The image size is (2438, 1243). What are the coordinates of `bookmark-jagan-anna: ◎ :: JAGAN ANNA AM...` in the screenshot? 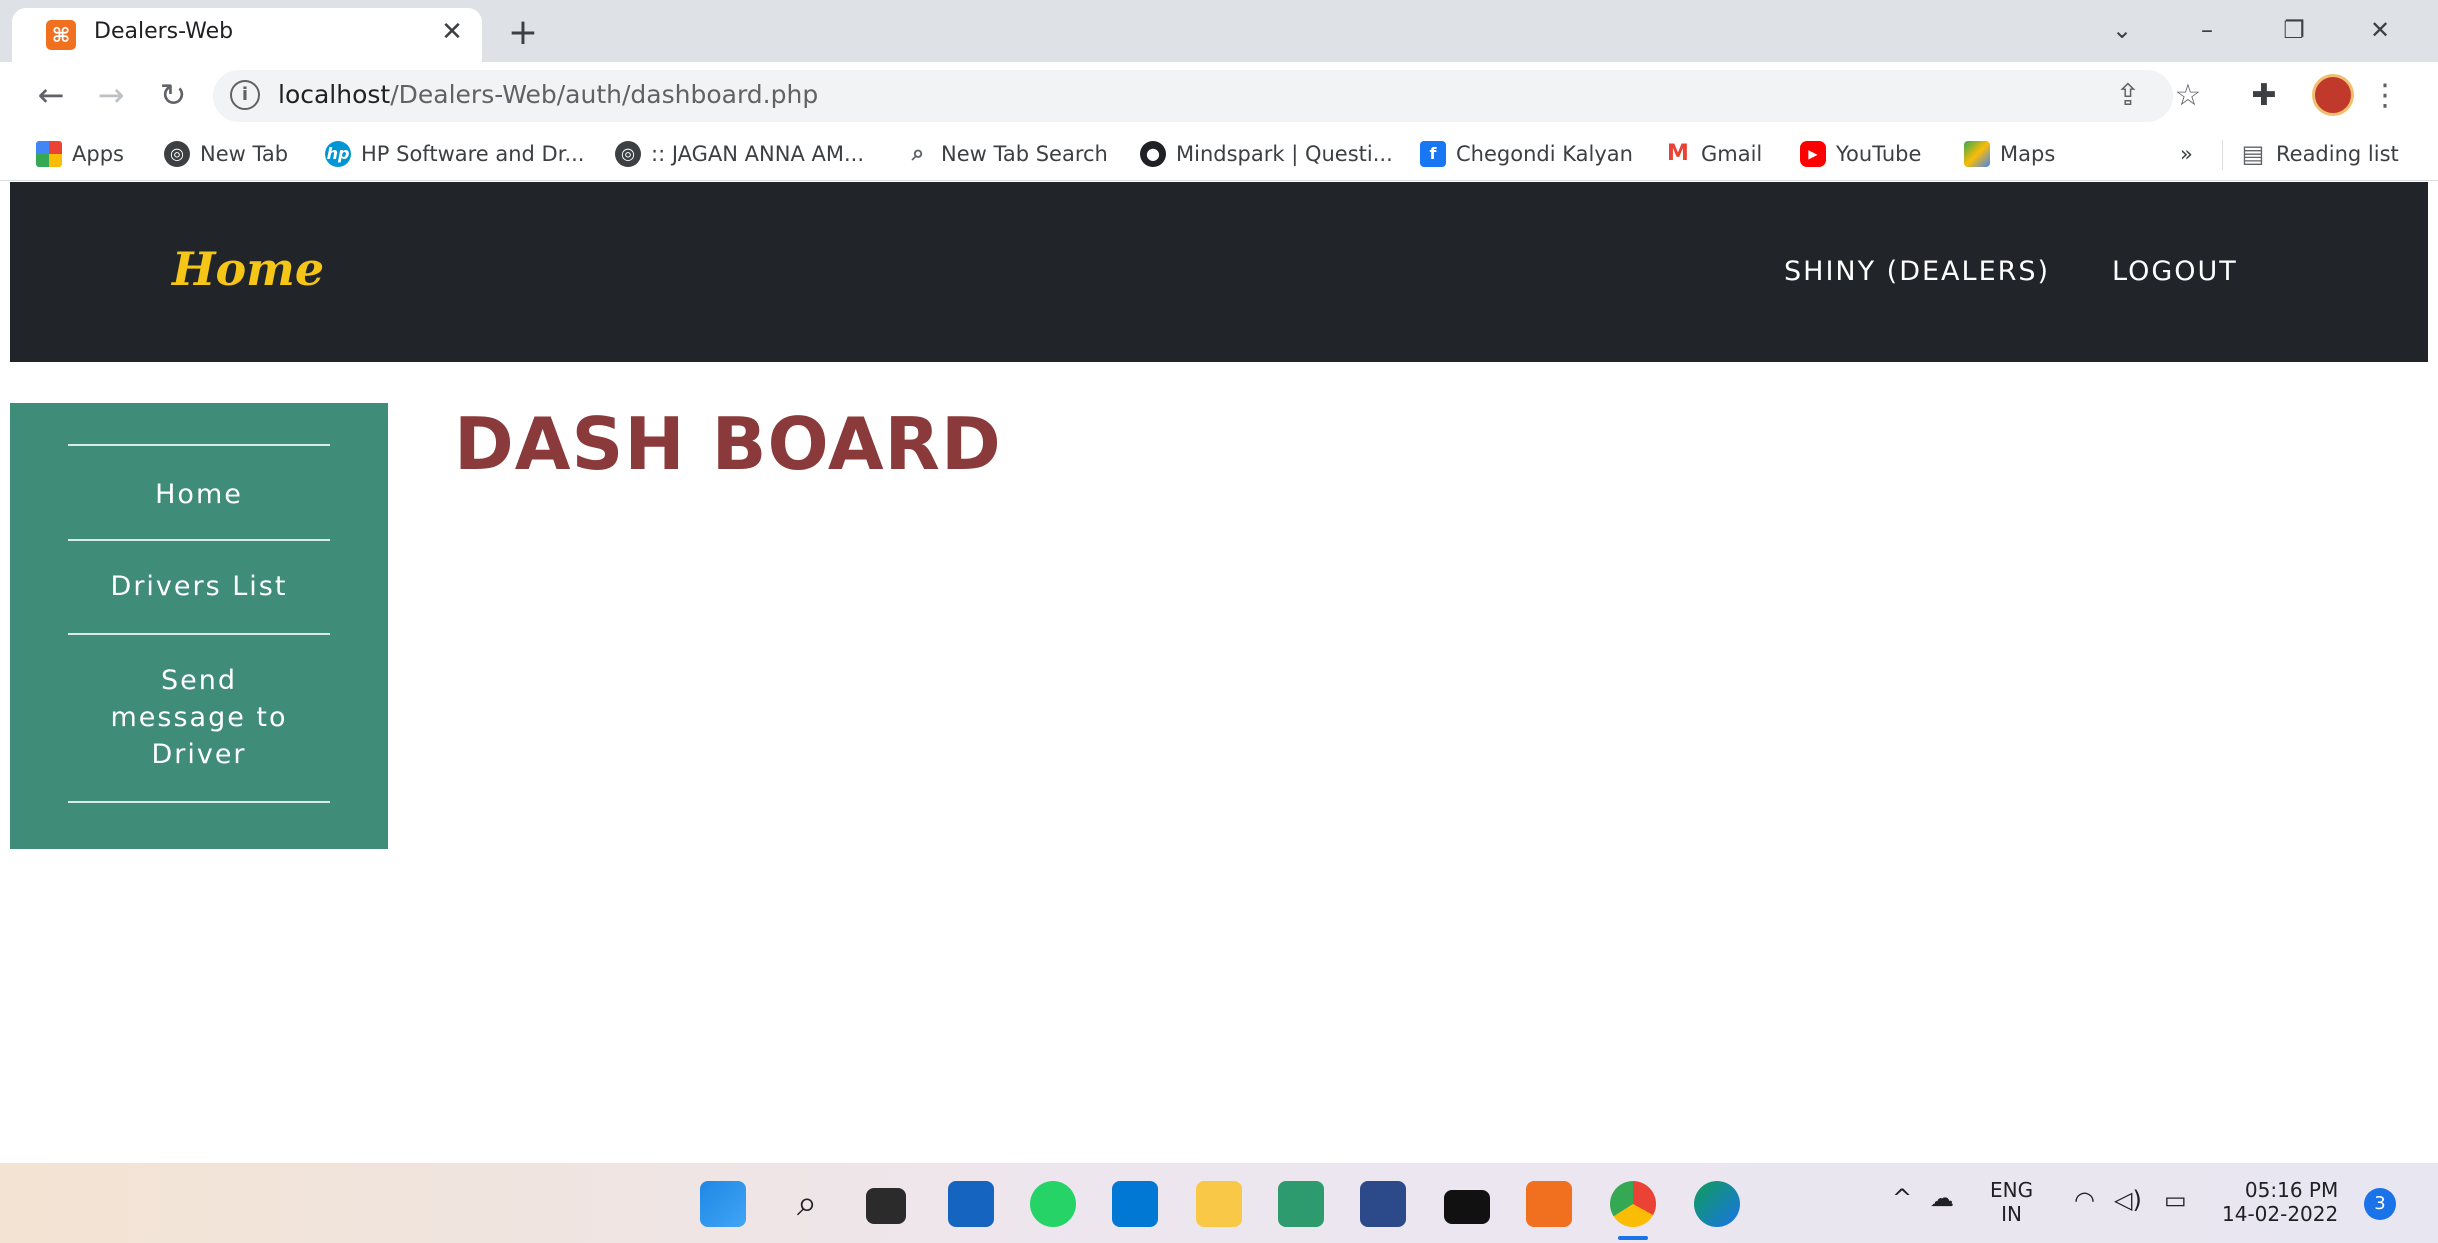 It's located at (739, 154).